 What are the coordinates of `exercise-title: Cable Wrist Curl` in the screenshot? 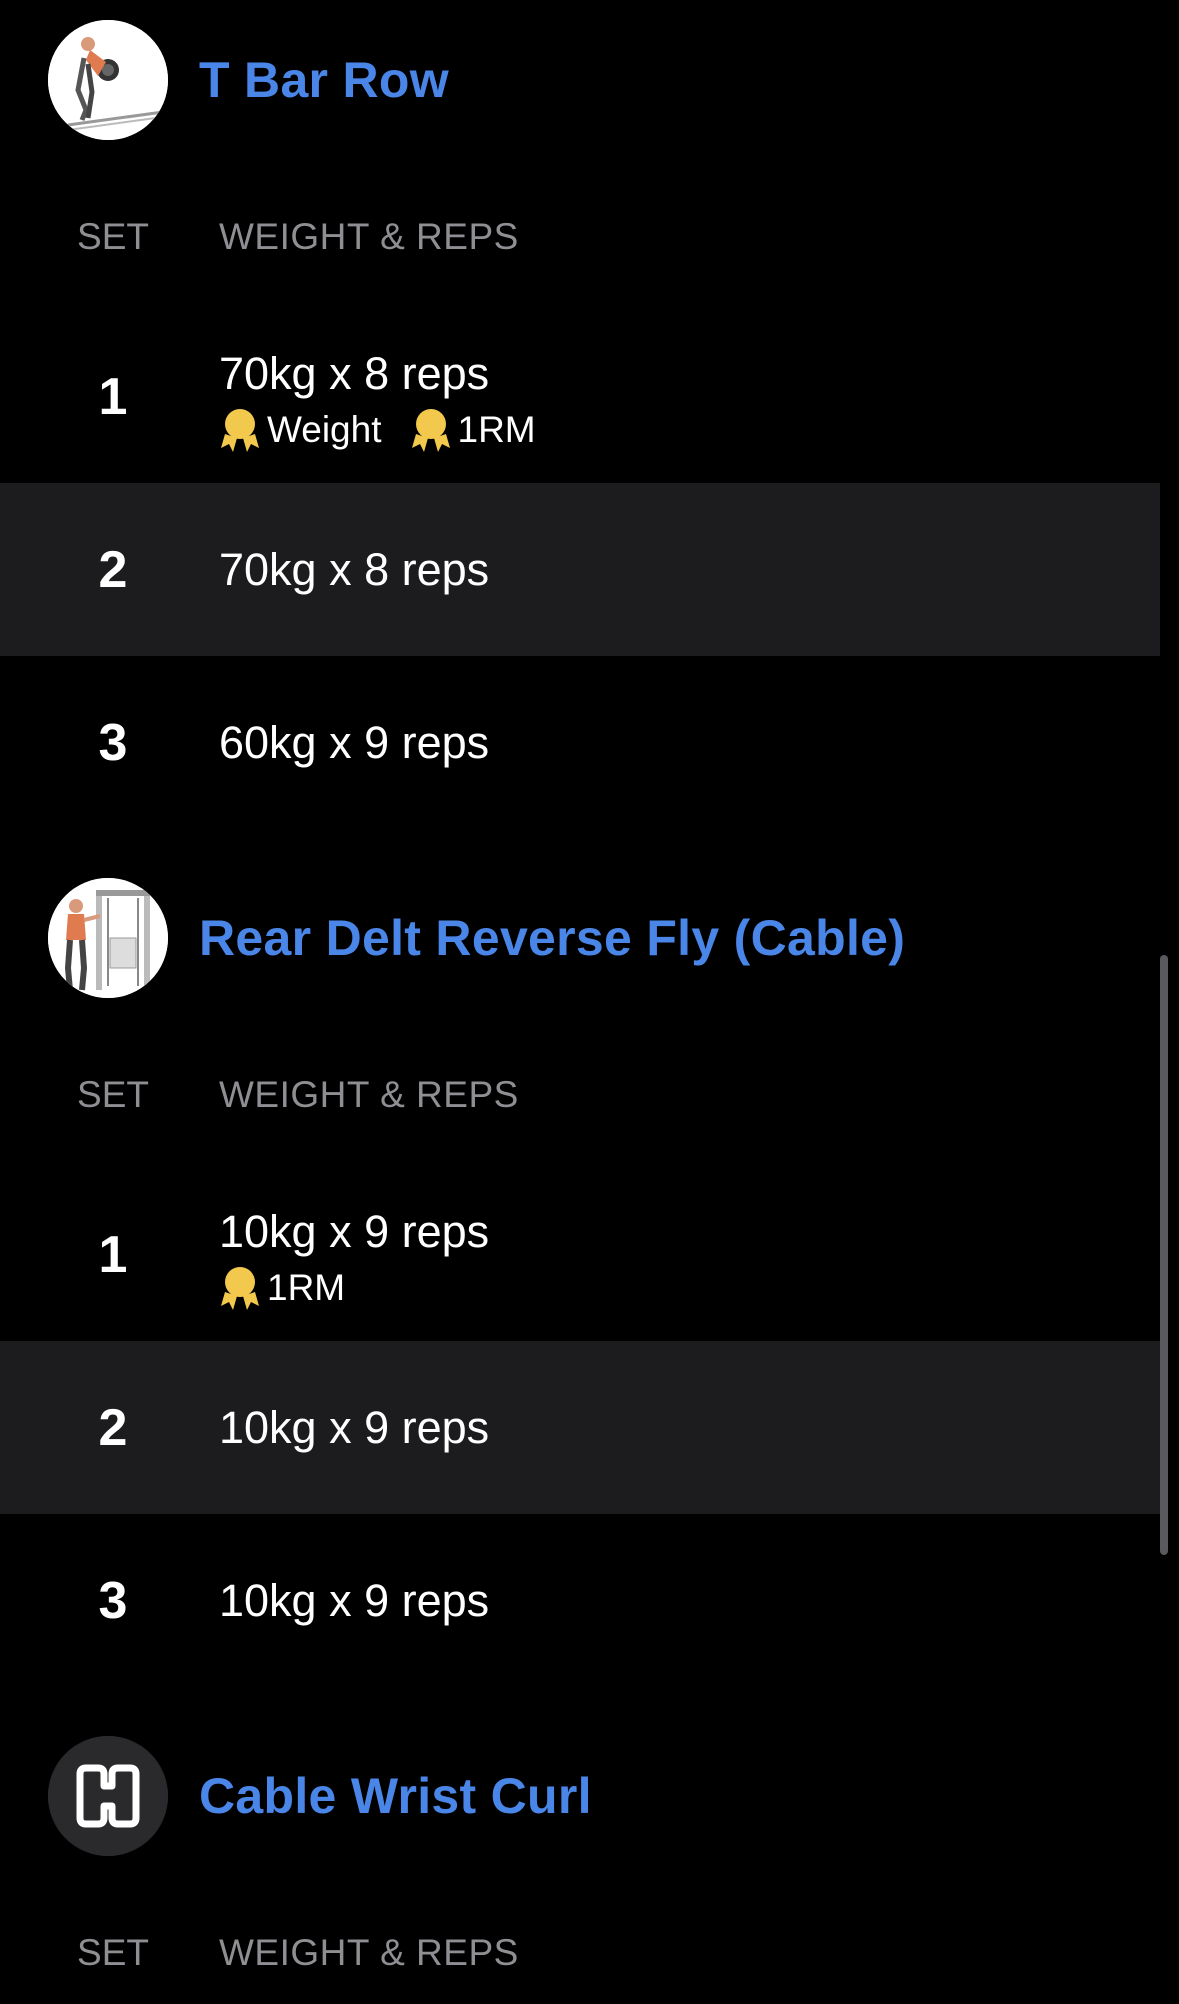 It's located at (395, 1796).